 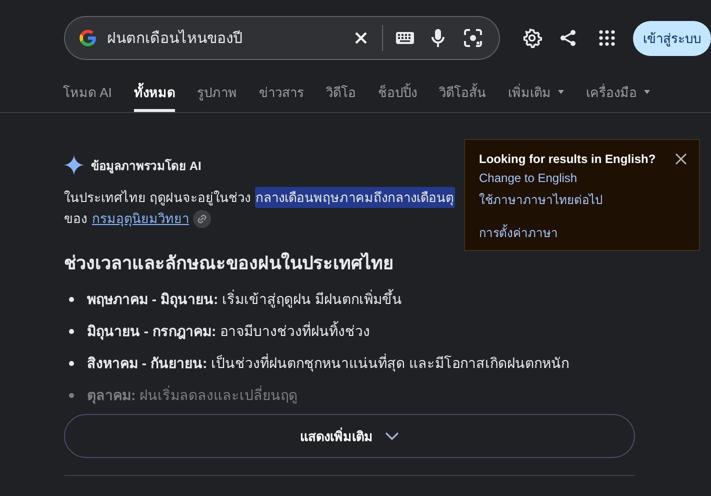 I want to click on search-tab: ข่าวสาร, so click(x=281, y=93).